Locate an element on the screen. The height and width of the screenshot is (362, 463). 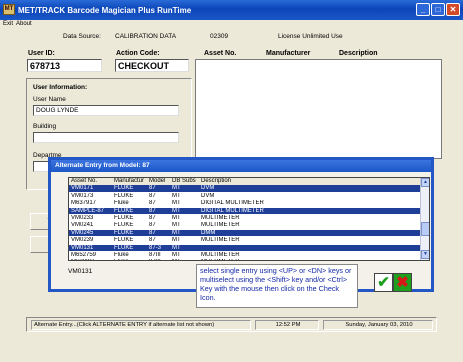
data-source-value: CALIBRATION DATA is located at coordinates (146, 36).